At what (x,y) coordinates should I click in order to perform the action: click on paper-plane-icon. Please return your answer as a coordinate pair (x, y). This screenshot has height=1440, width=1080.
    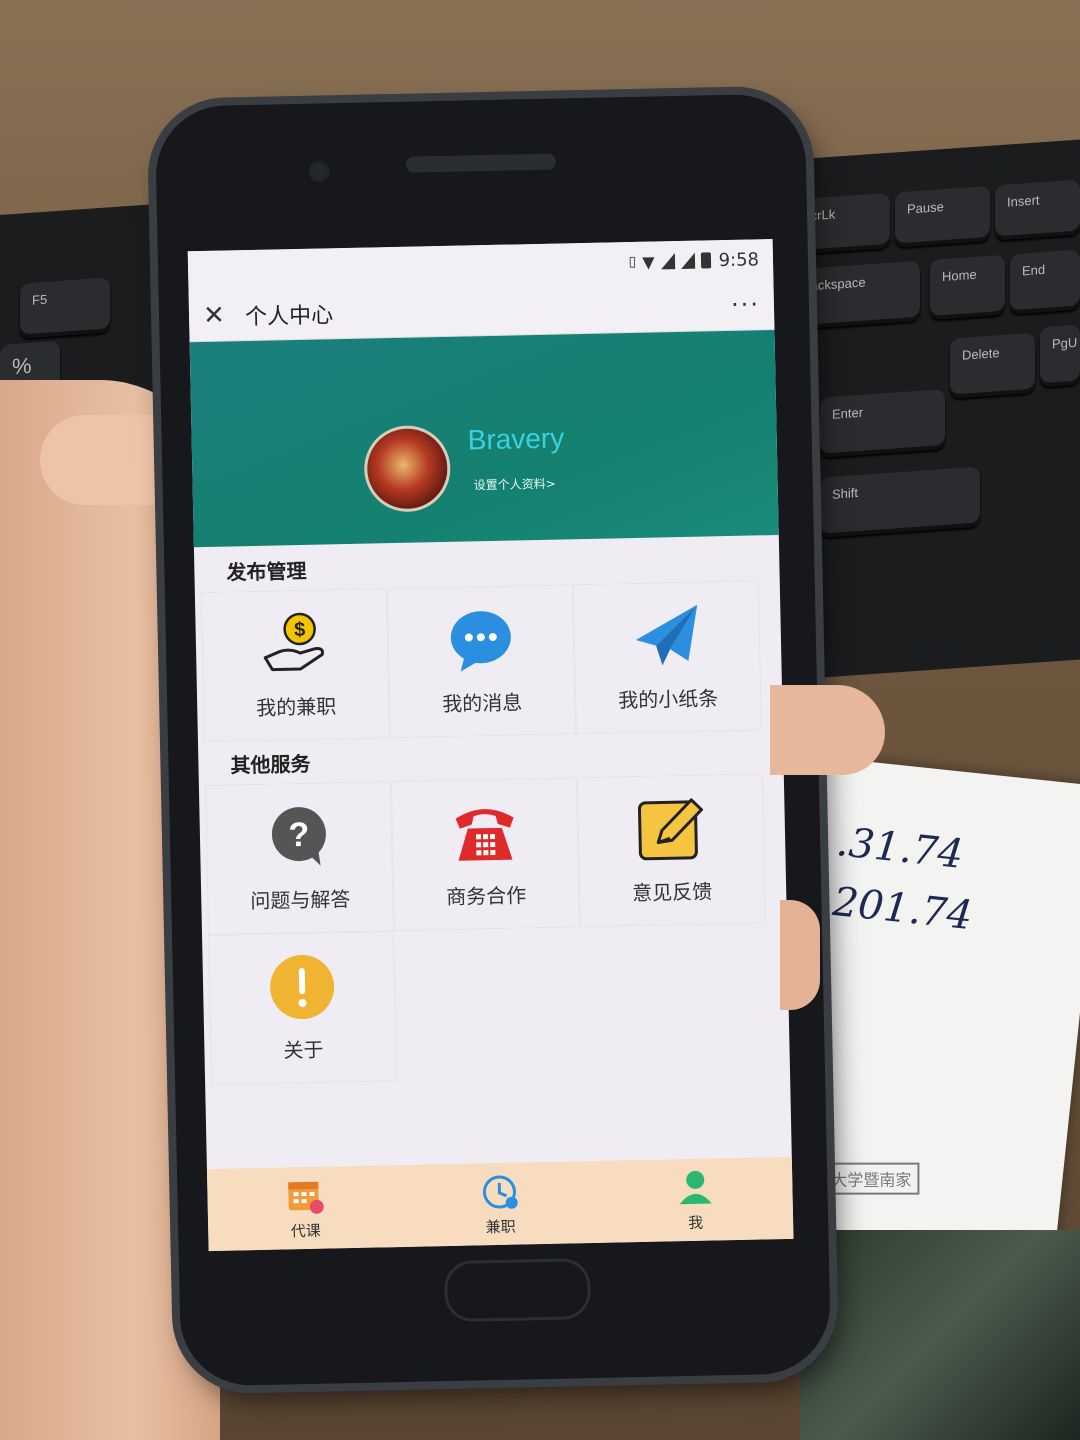
    Looking at the image, I should click on (666, 635).